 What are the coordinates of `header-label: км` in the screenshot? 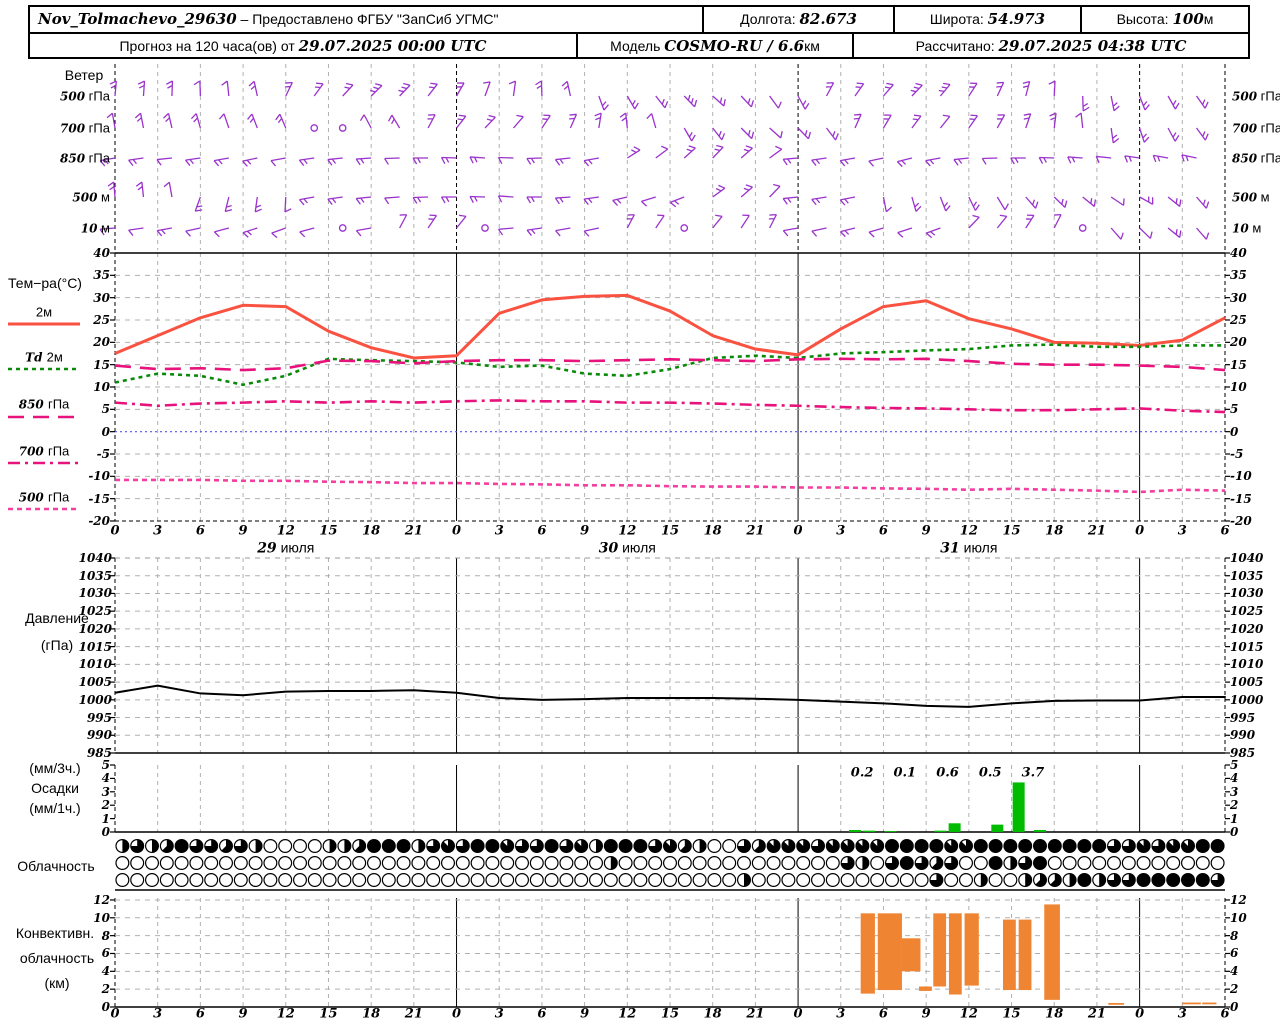 It's located at (812, 46).